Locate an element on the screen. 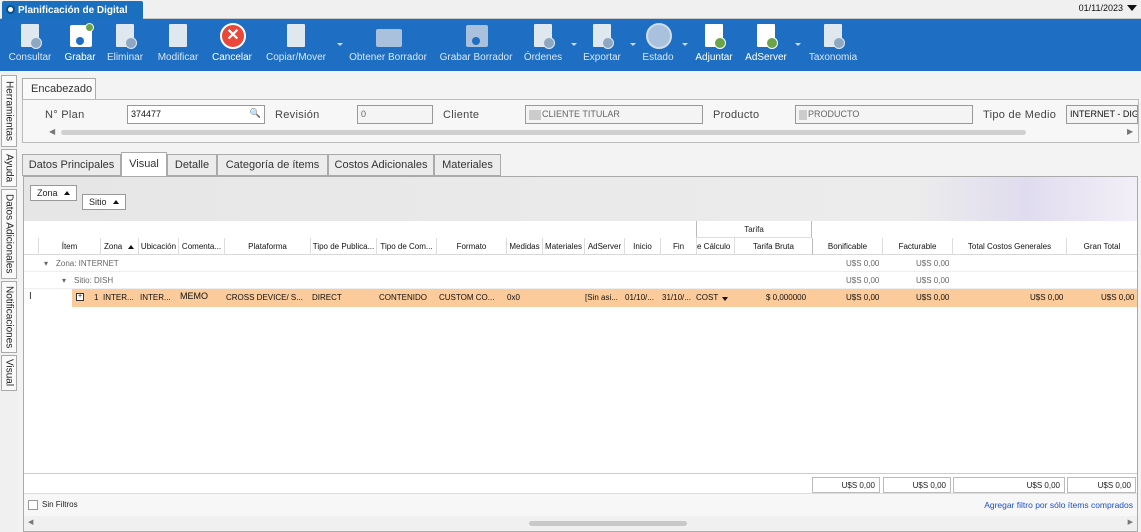 The width and height of the screenshot is (1141, 532). date-display: 01/11/2023 is located at coordinates (1108, 8).